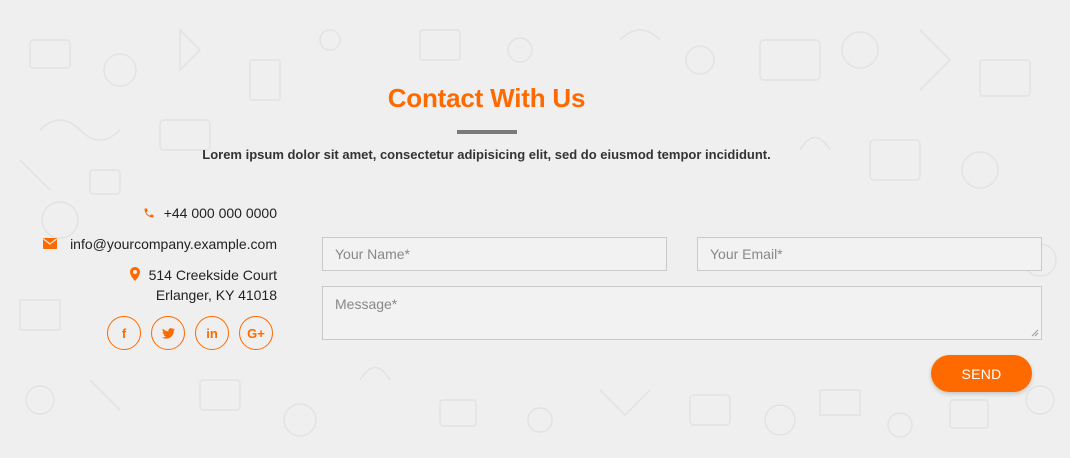 This screenshot has height=458, width=1070. I want to click on map-marker-icon, so click(134, 274).